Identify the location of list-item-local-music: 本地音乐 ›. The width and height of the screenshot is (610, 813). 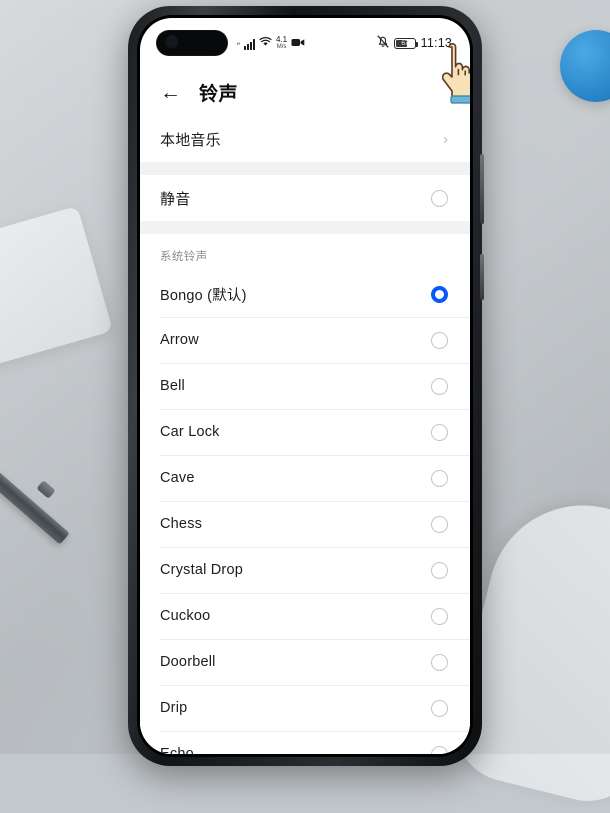
(305, 139).